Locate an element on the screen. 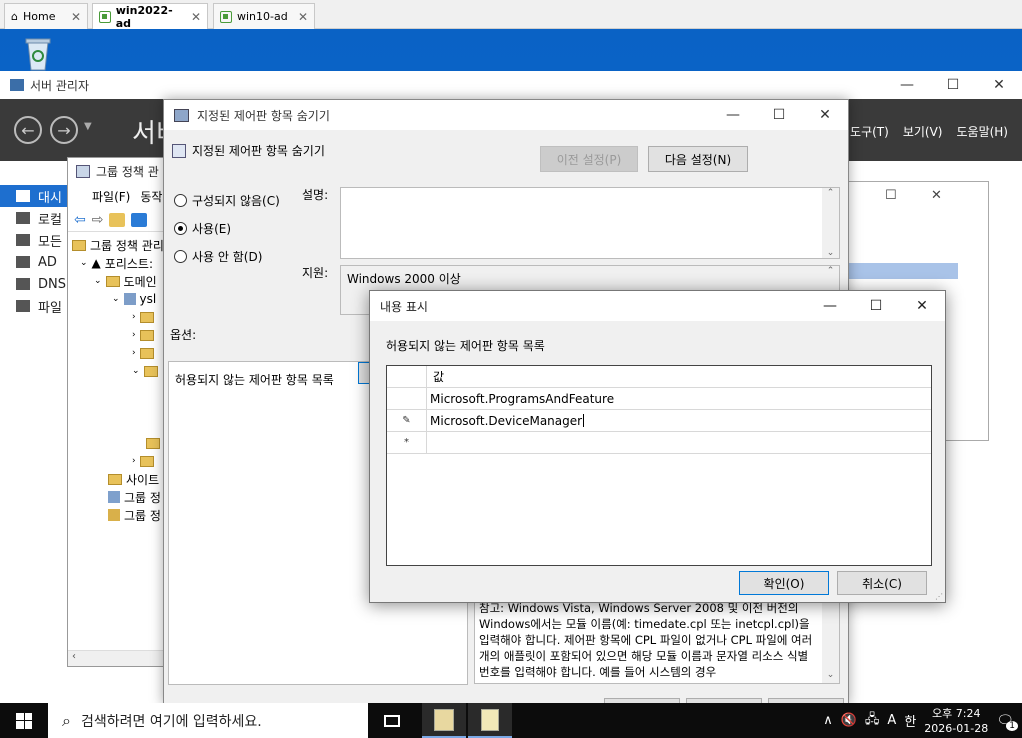  vm-tab-win10: win10-ad ✕ is located at coordinates (264, 16).